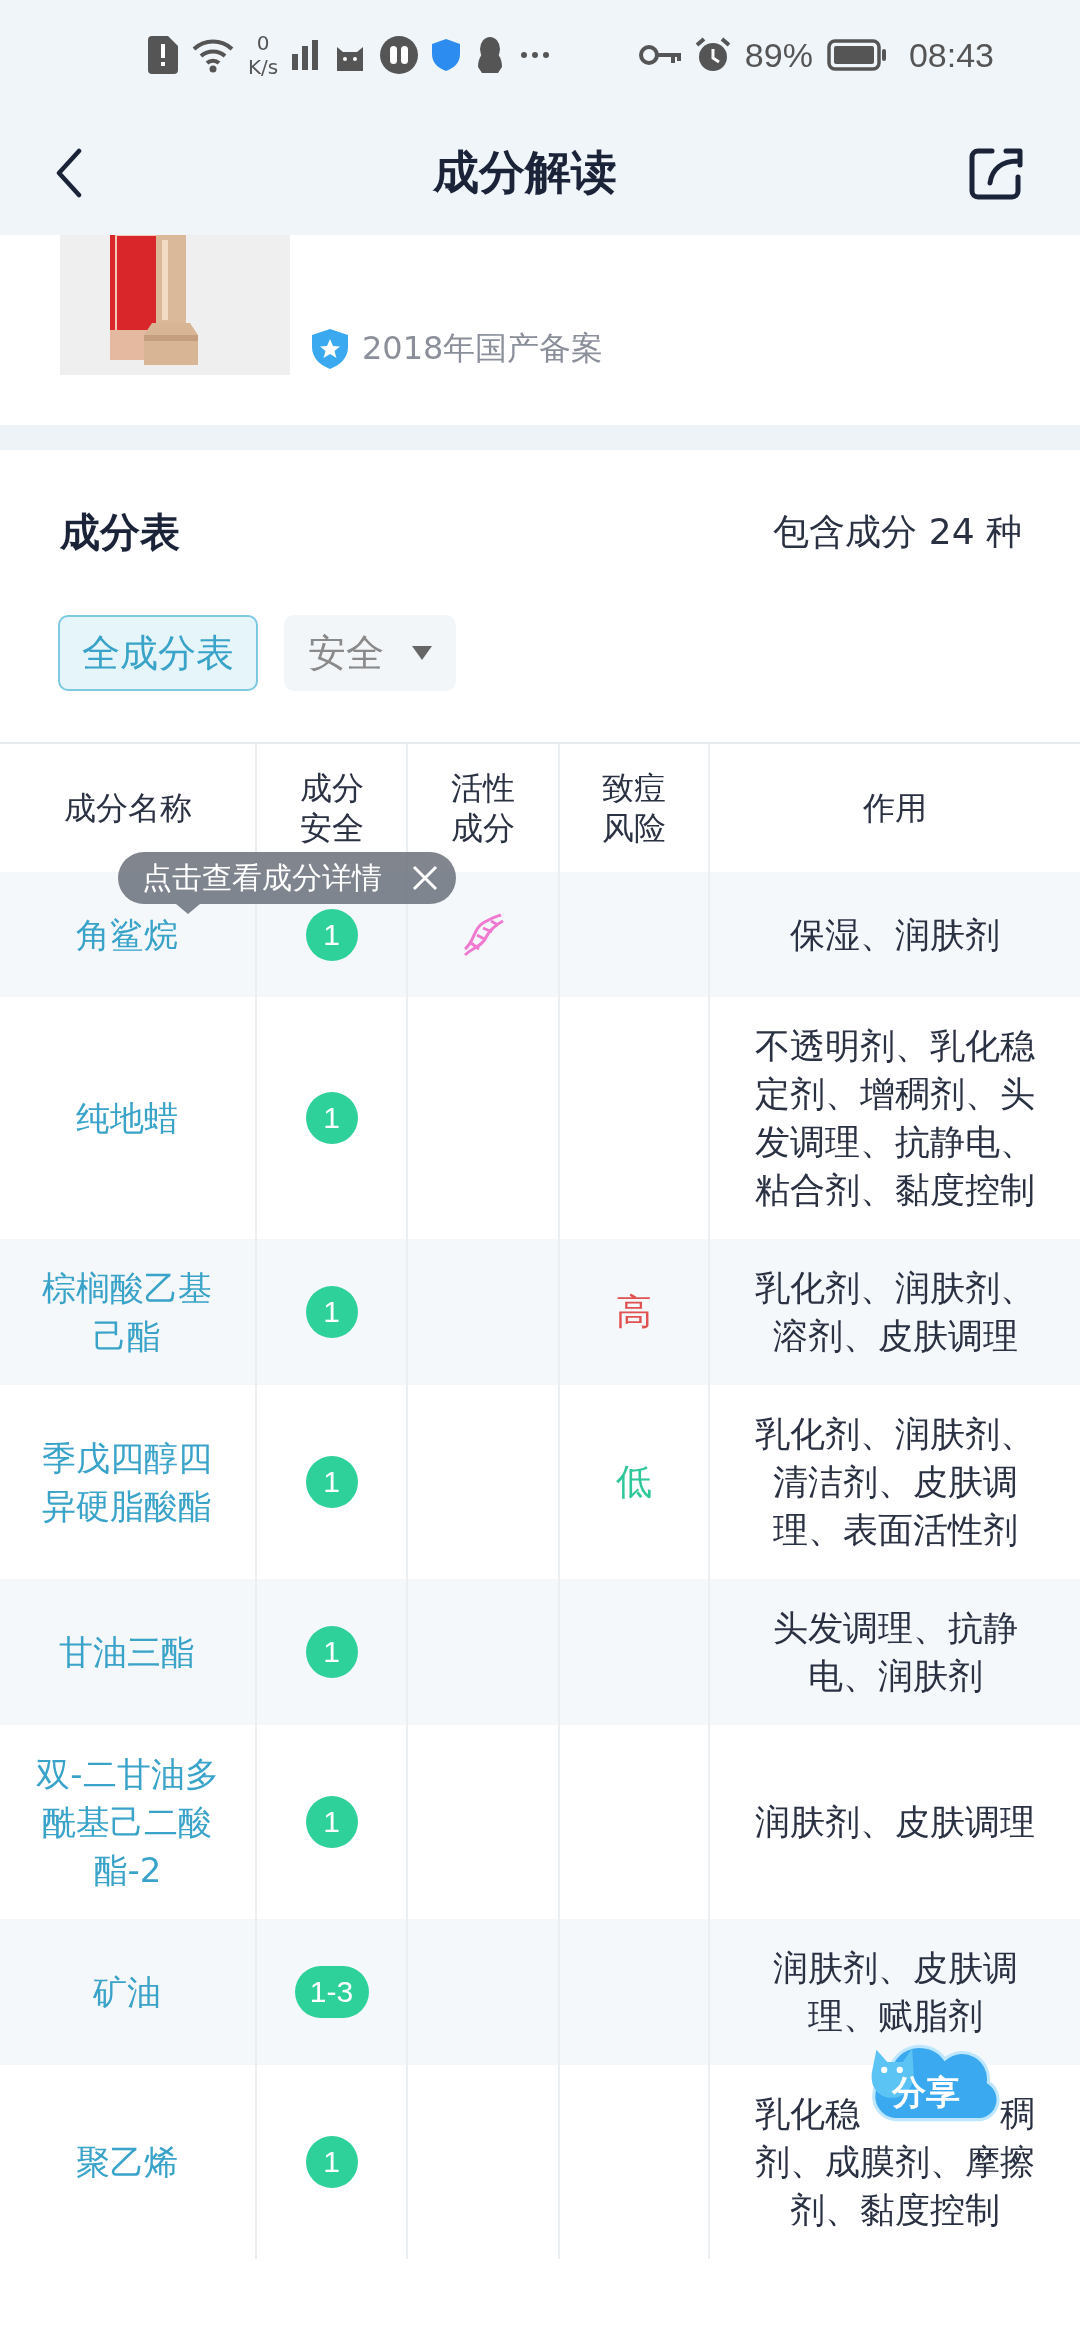  Describe the element at coordinates (895, 1652) in the screenshot. I see `function-text: 头发调理、抗静电、润肤剂` at that location.